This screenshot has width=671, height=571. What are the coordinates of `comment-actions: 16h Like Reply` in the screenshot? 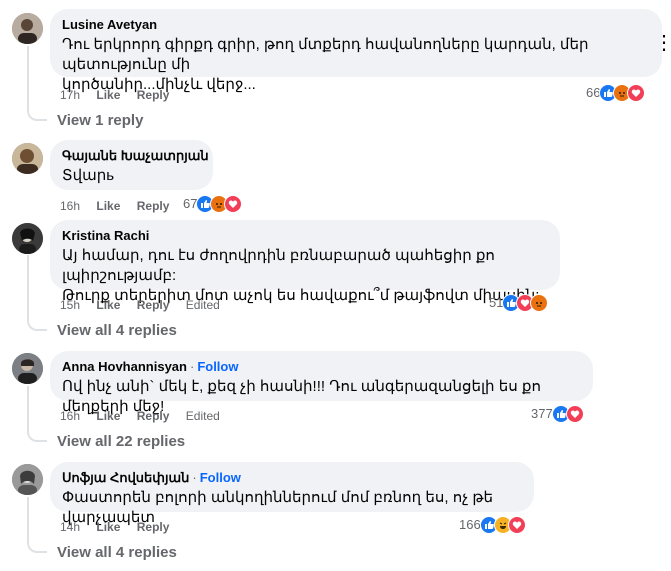 It's located at (121, 206).